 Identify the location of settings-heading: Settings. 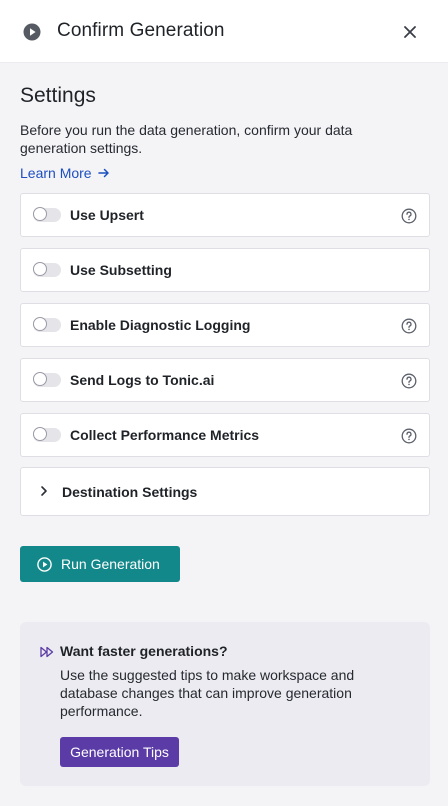
(58, 95).